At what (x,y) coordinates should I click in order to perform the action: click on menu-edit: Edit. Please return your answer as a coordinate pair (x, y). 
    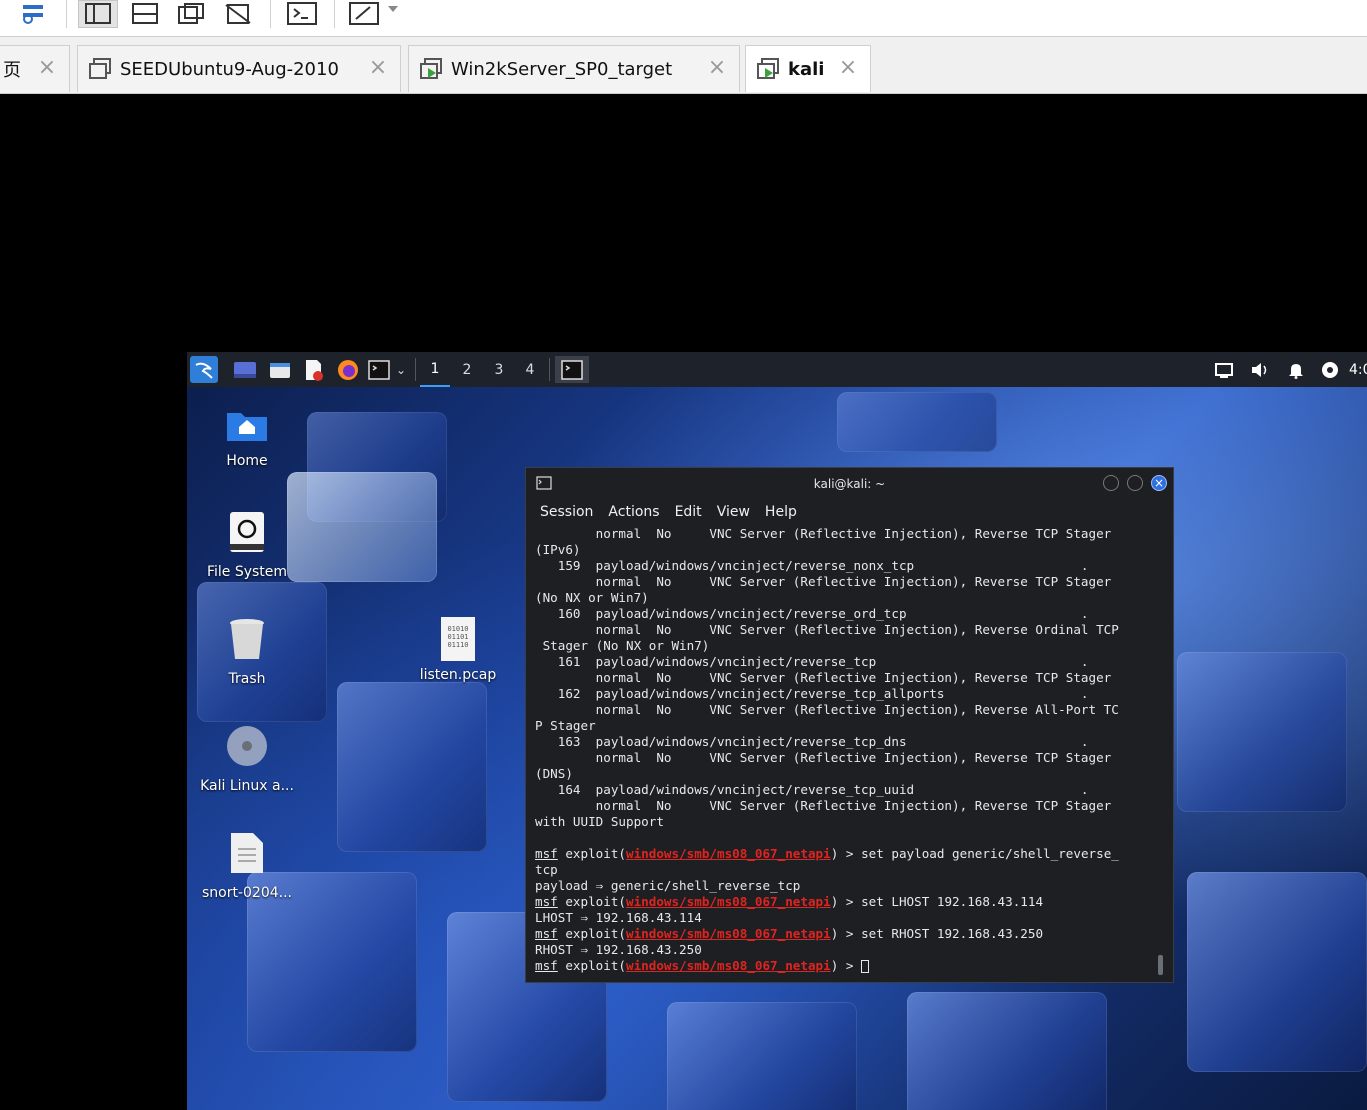
    Looking at the image, I should click on (688, 512).